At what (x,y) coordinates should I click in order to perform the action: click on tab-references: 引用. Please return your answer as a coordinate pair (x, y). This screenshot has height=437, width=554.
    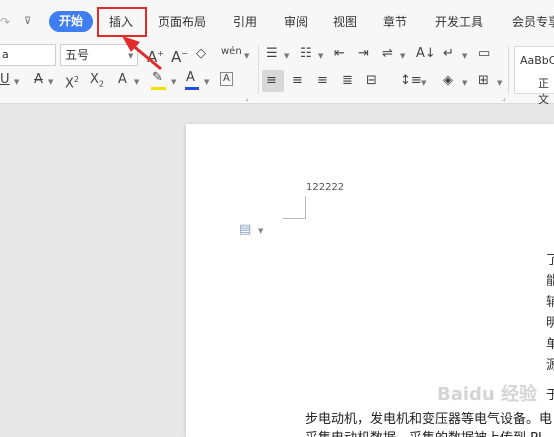
    Looking at the image, I should click on (245, 22).